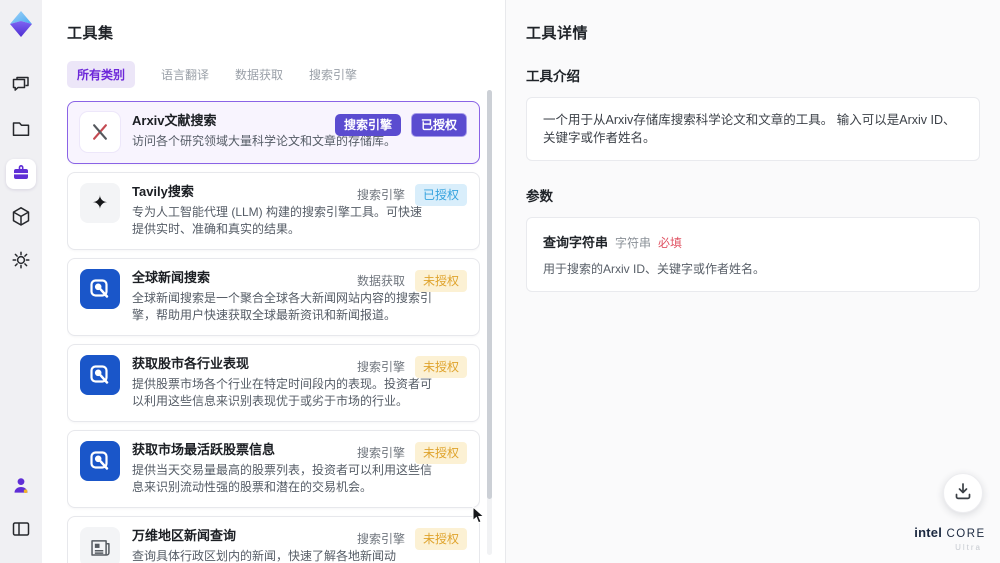  Describe the element at coordinates (273, 539) in the screenshot. I see `tool-card: 万维地区新闻查询 查询具体行政区划内的新闻，快速了解各地新闻动 搜索引擎 未授权` at that location.